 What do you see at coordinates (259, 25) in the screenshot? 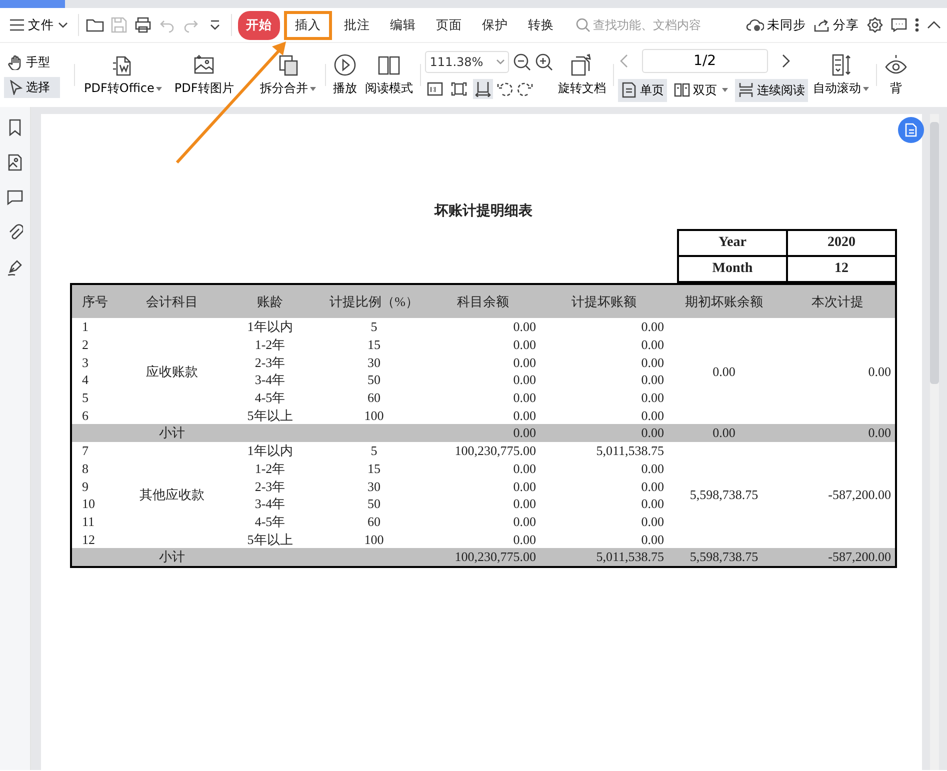
I see `menu-tab: 开始` at bounding box center [259, 25].